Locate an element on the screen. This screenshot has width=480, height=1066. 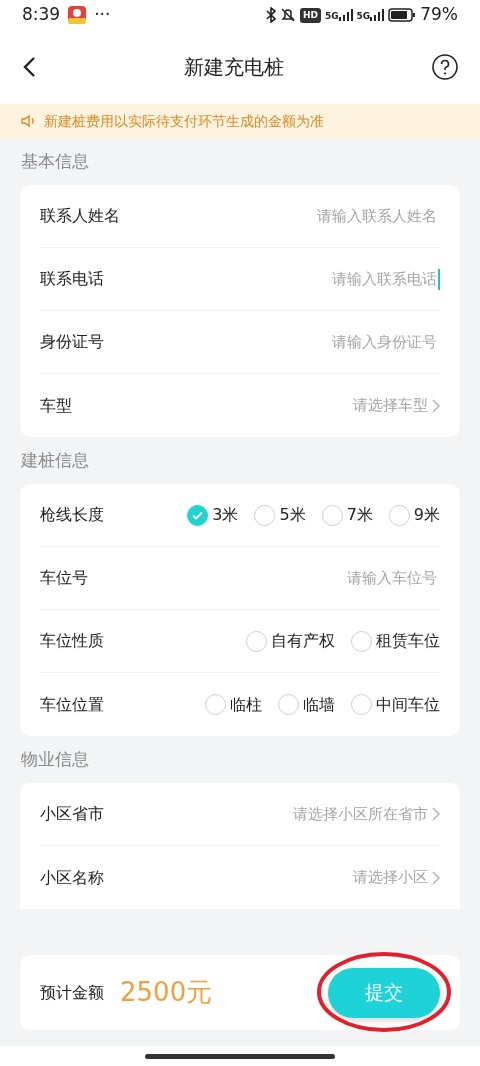
back-icon is located at coordinates (29, 67).